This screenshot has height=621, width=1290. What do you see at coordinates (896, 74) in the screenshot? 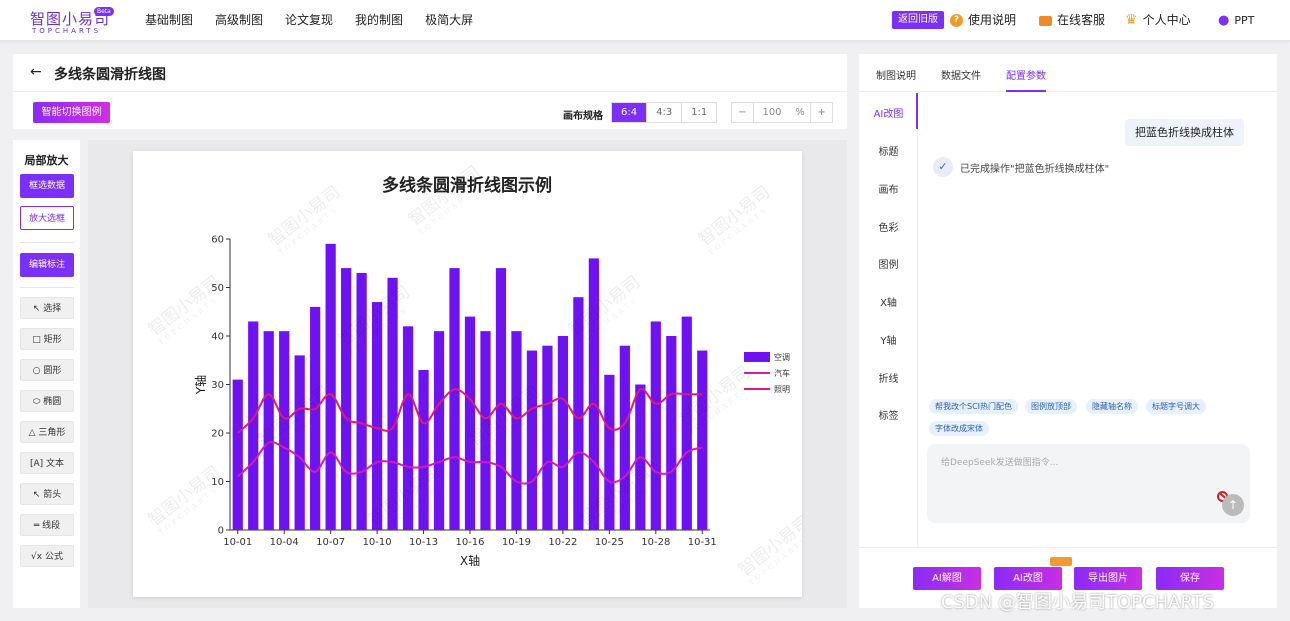
I see `tab-instructions: 制图说明` at bounding box center [896, 74].